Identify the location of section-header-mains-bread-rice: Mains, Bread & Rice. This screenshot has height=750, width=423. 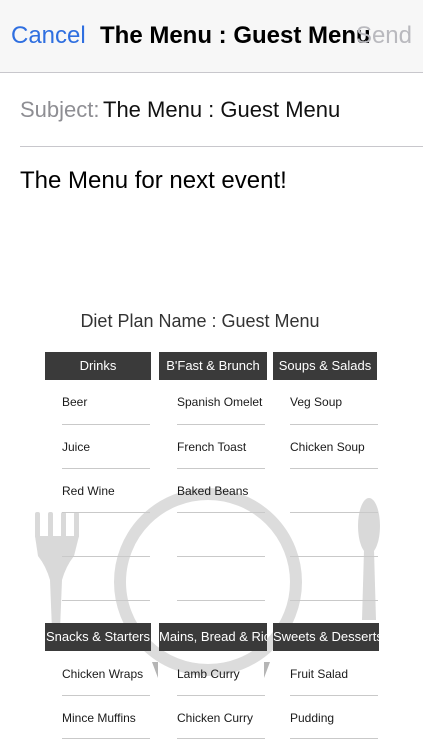
(213, 637).